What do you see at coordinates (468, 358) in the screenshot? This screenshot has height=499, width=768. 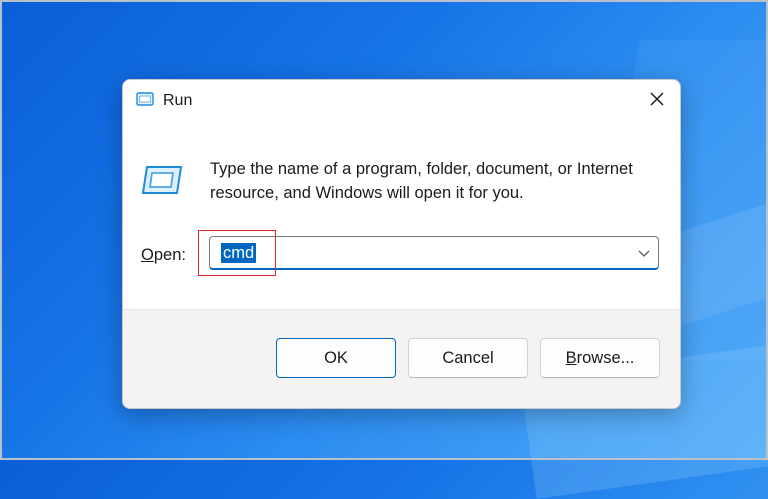 I see `cancel-button: Cancel` at bounding box center [468, 358].